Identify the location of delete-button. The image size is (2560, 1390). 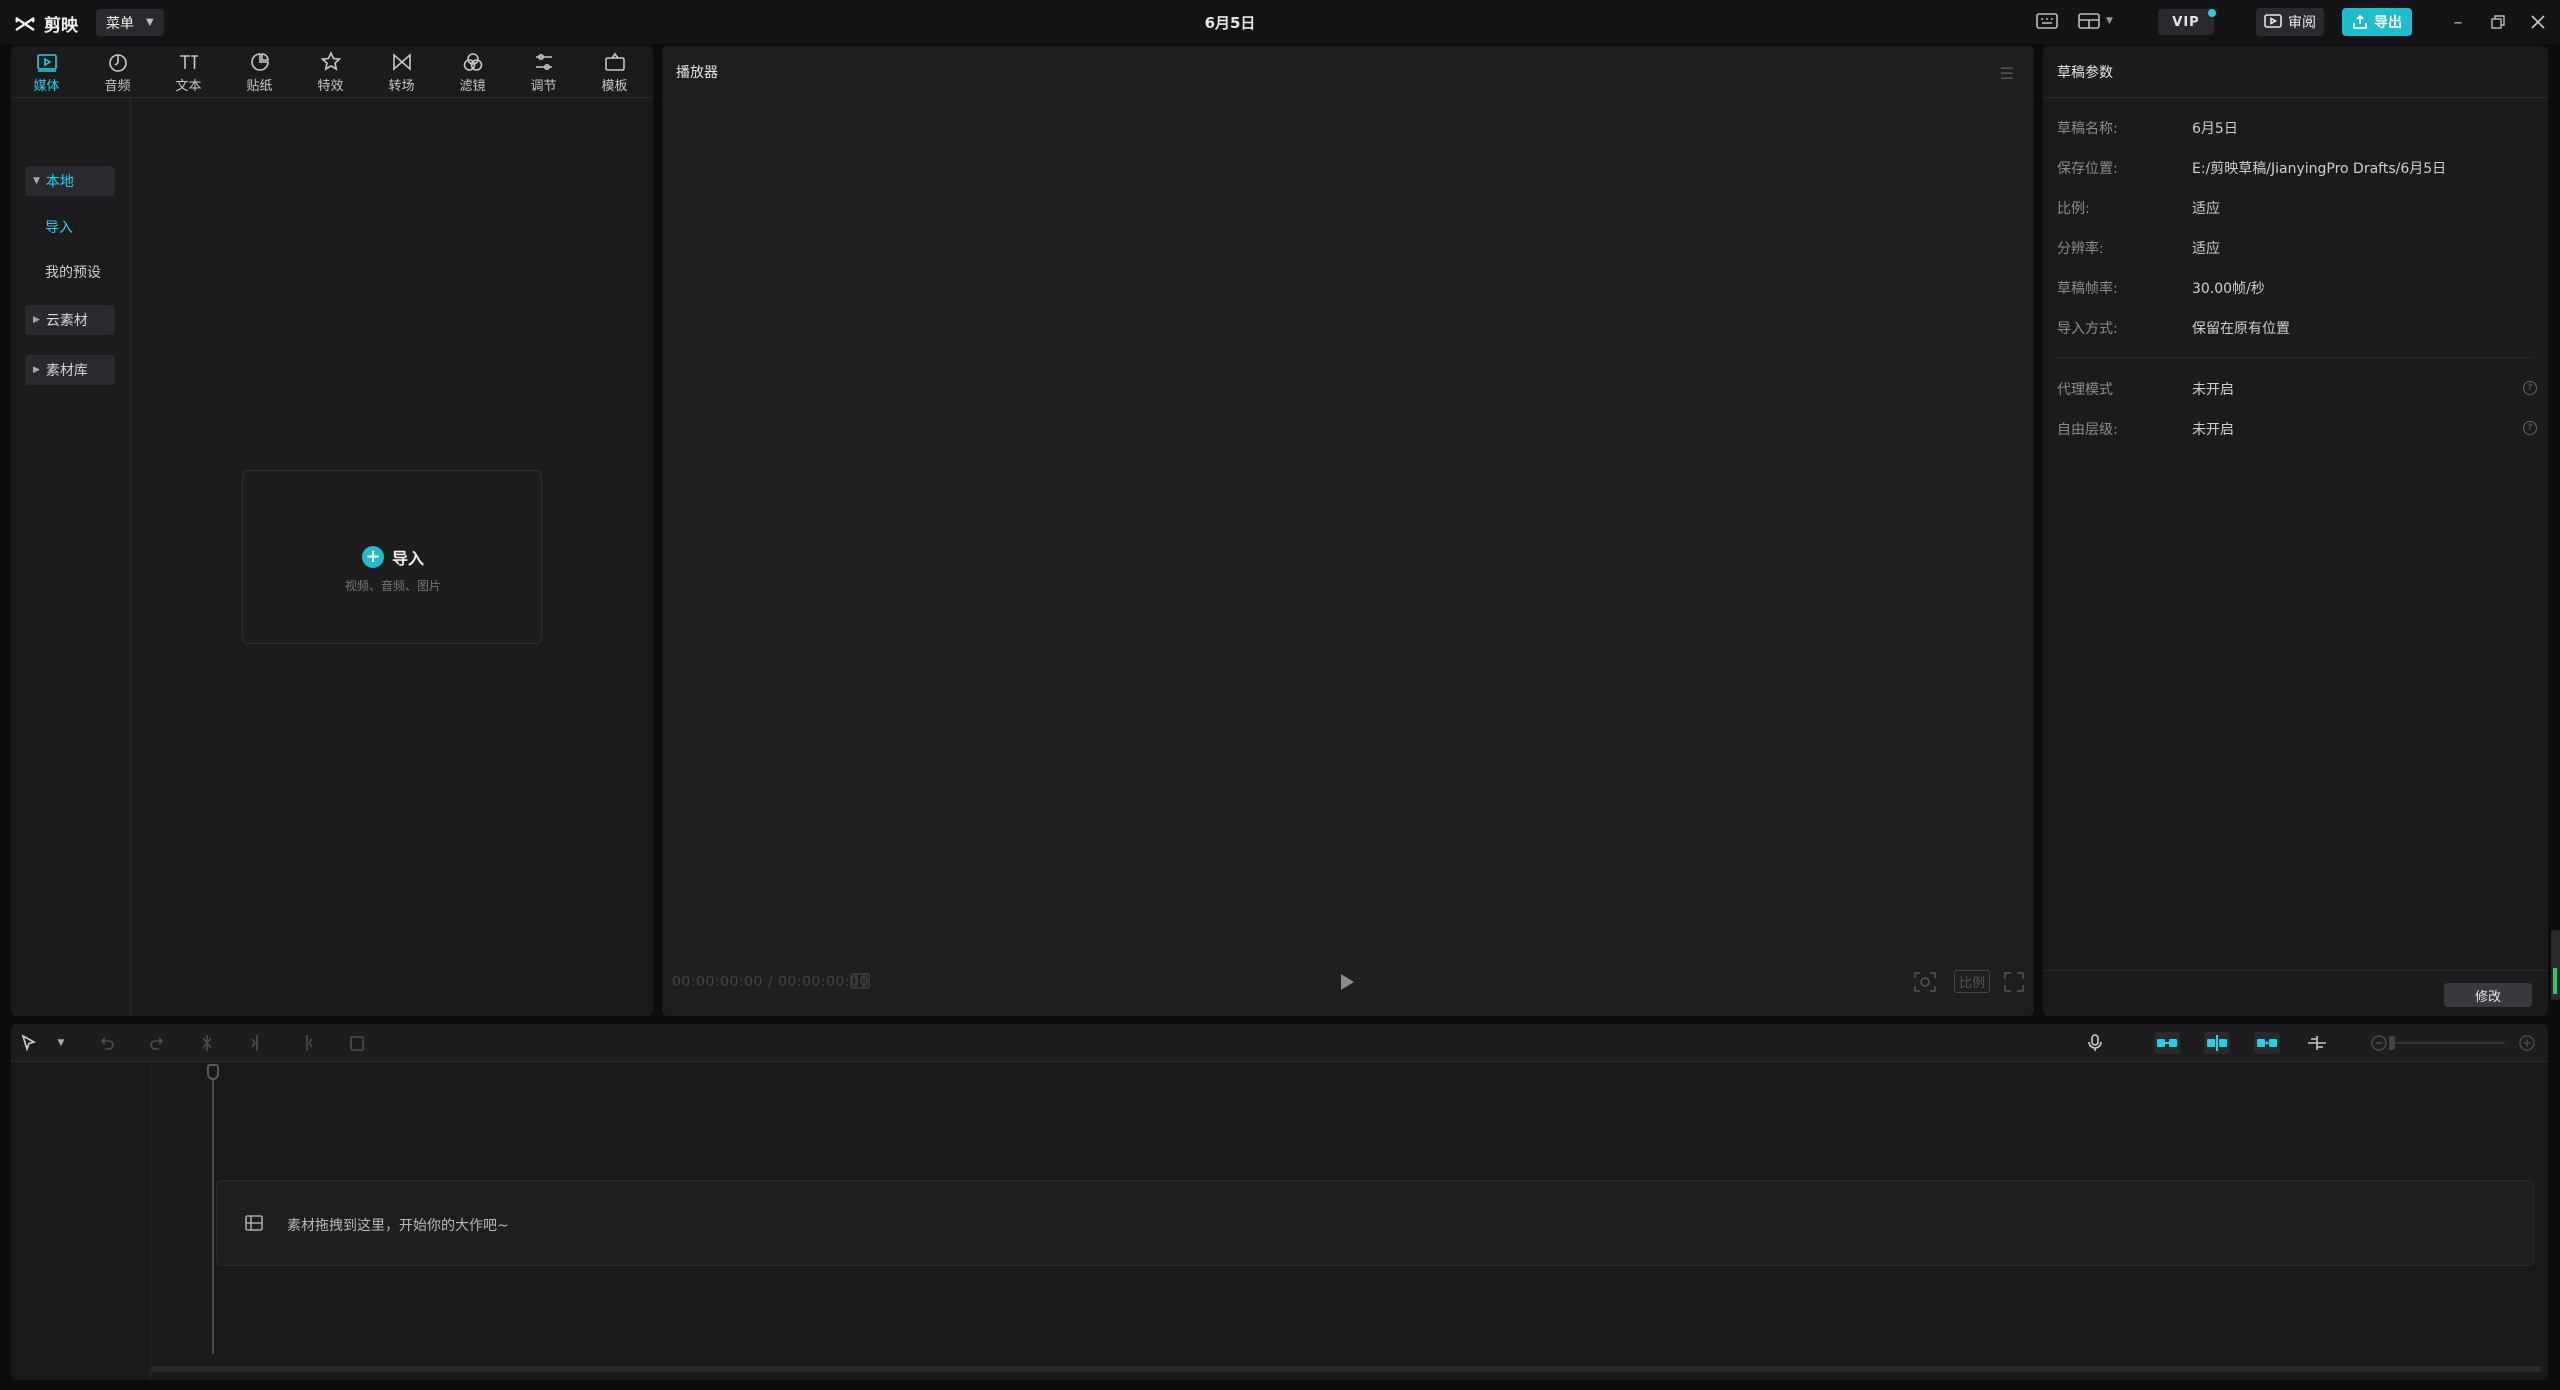
(357, 1043).